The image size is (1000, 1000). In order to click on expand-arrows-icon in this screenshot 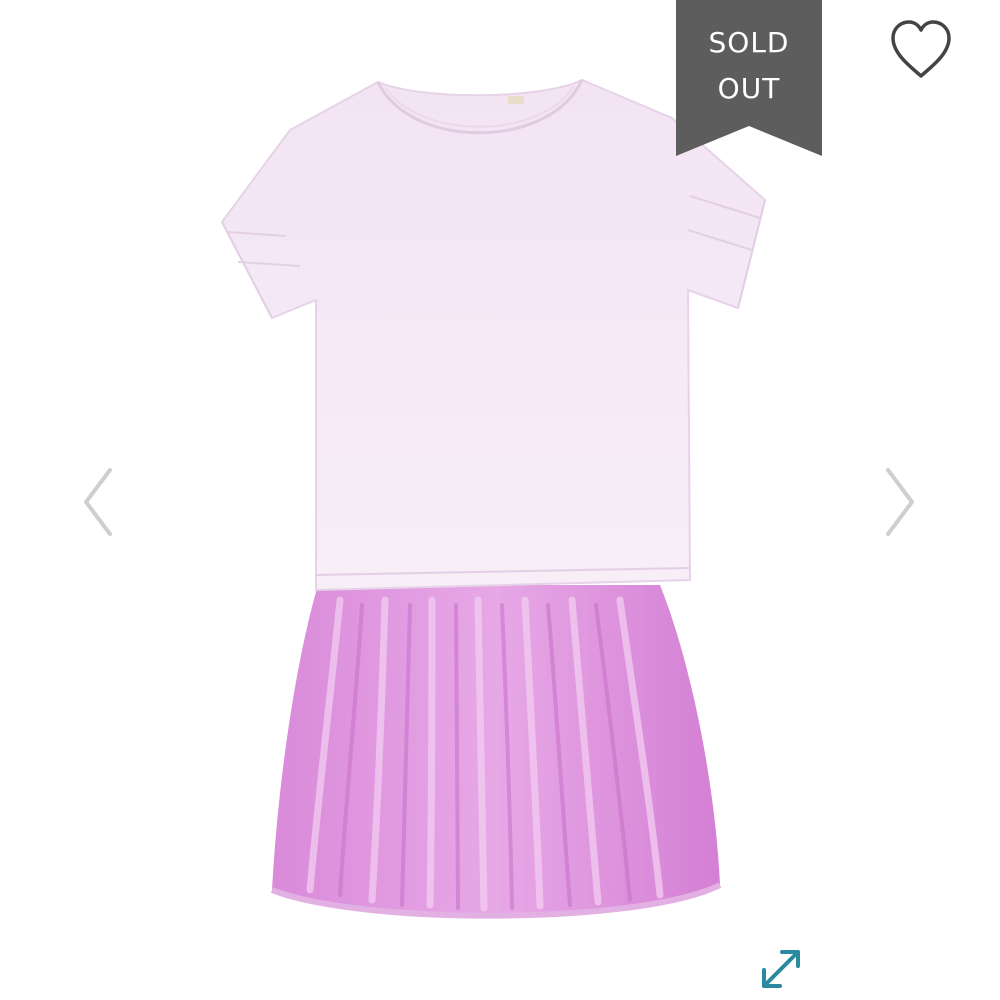, I will do `click(781, 969)`.